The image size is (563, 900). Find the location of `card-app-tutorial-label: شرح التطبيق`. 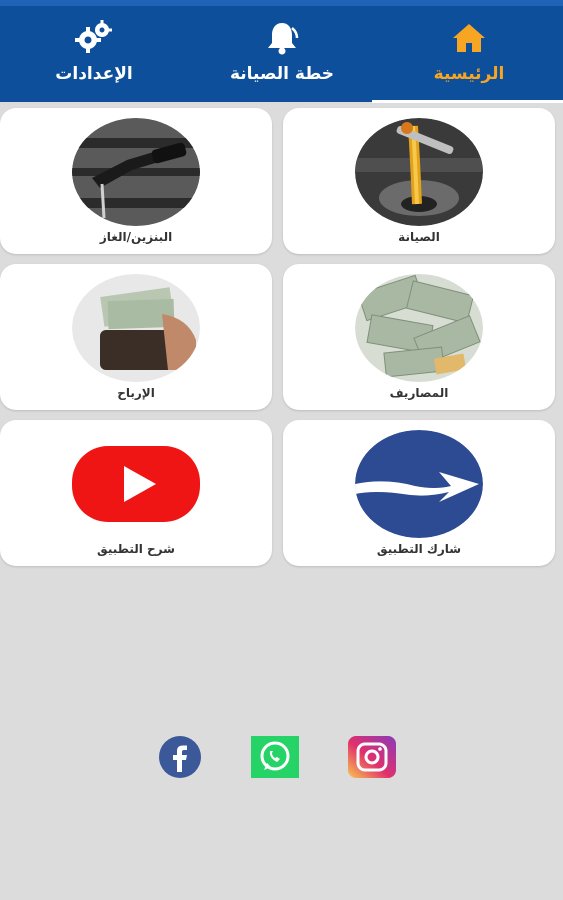

card-app-tutorial-label: شرح التطبيق is located at coordinates (136, 549).